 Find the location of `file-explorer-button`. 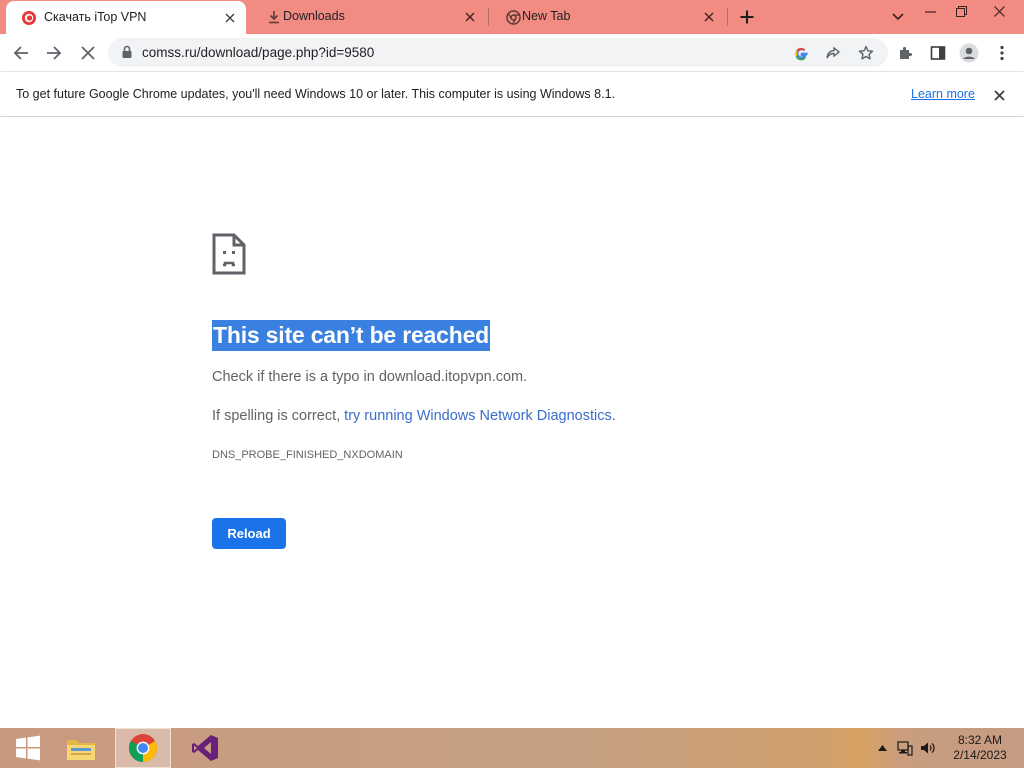

file-explorer-button is located at coordinates (81, 748).